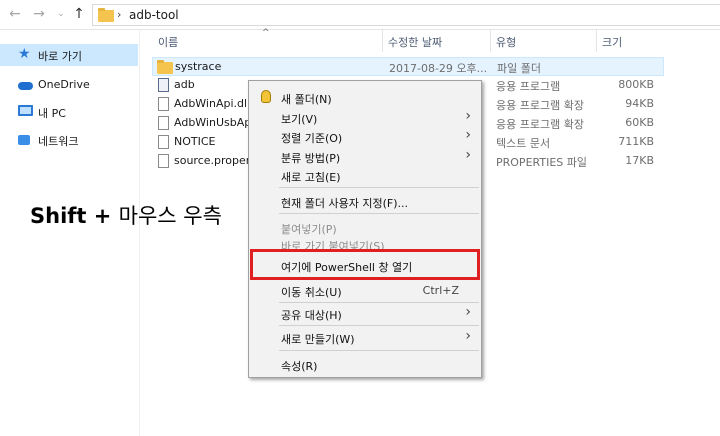  What do you see at coordinates (163, 85) in the screenshot?
I see `application-icon` at bounding box center [163, 85].